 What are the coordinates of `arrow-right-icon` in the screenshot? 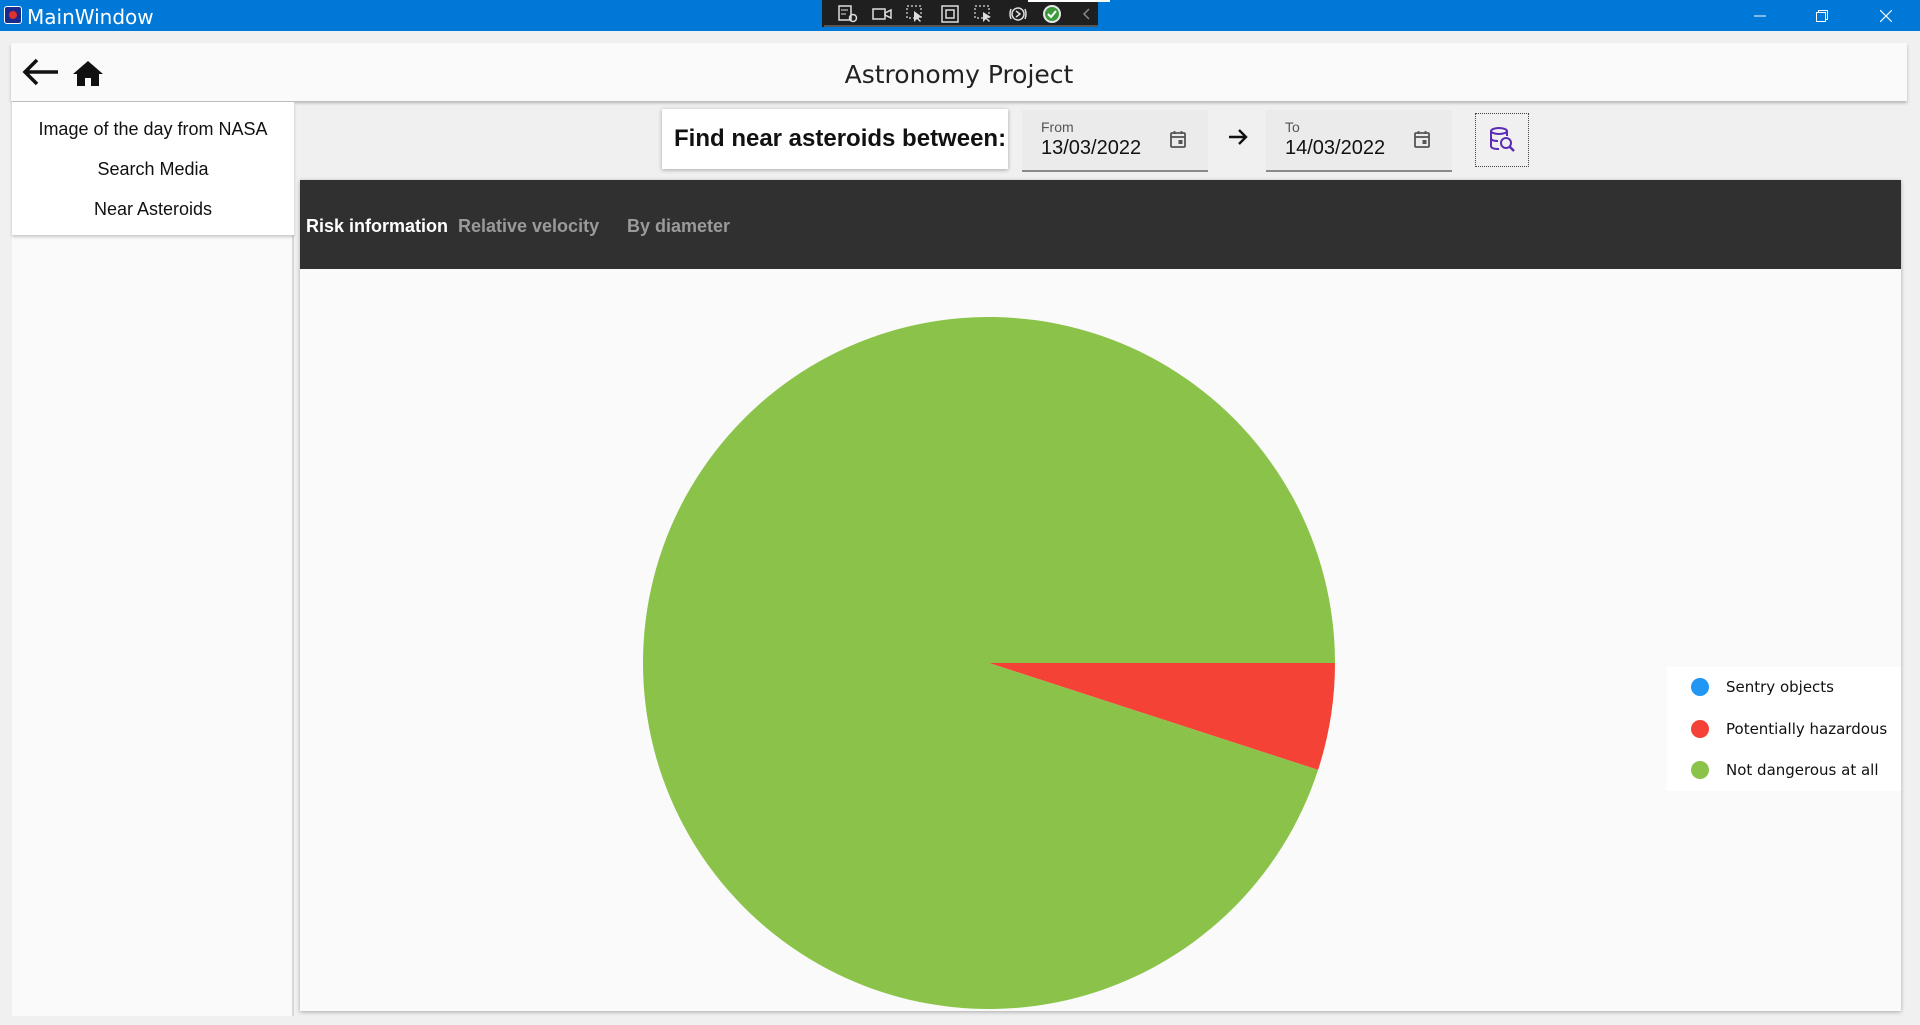 It's located at (1238, 139).